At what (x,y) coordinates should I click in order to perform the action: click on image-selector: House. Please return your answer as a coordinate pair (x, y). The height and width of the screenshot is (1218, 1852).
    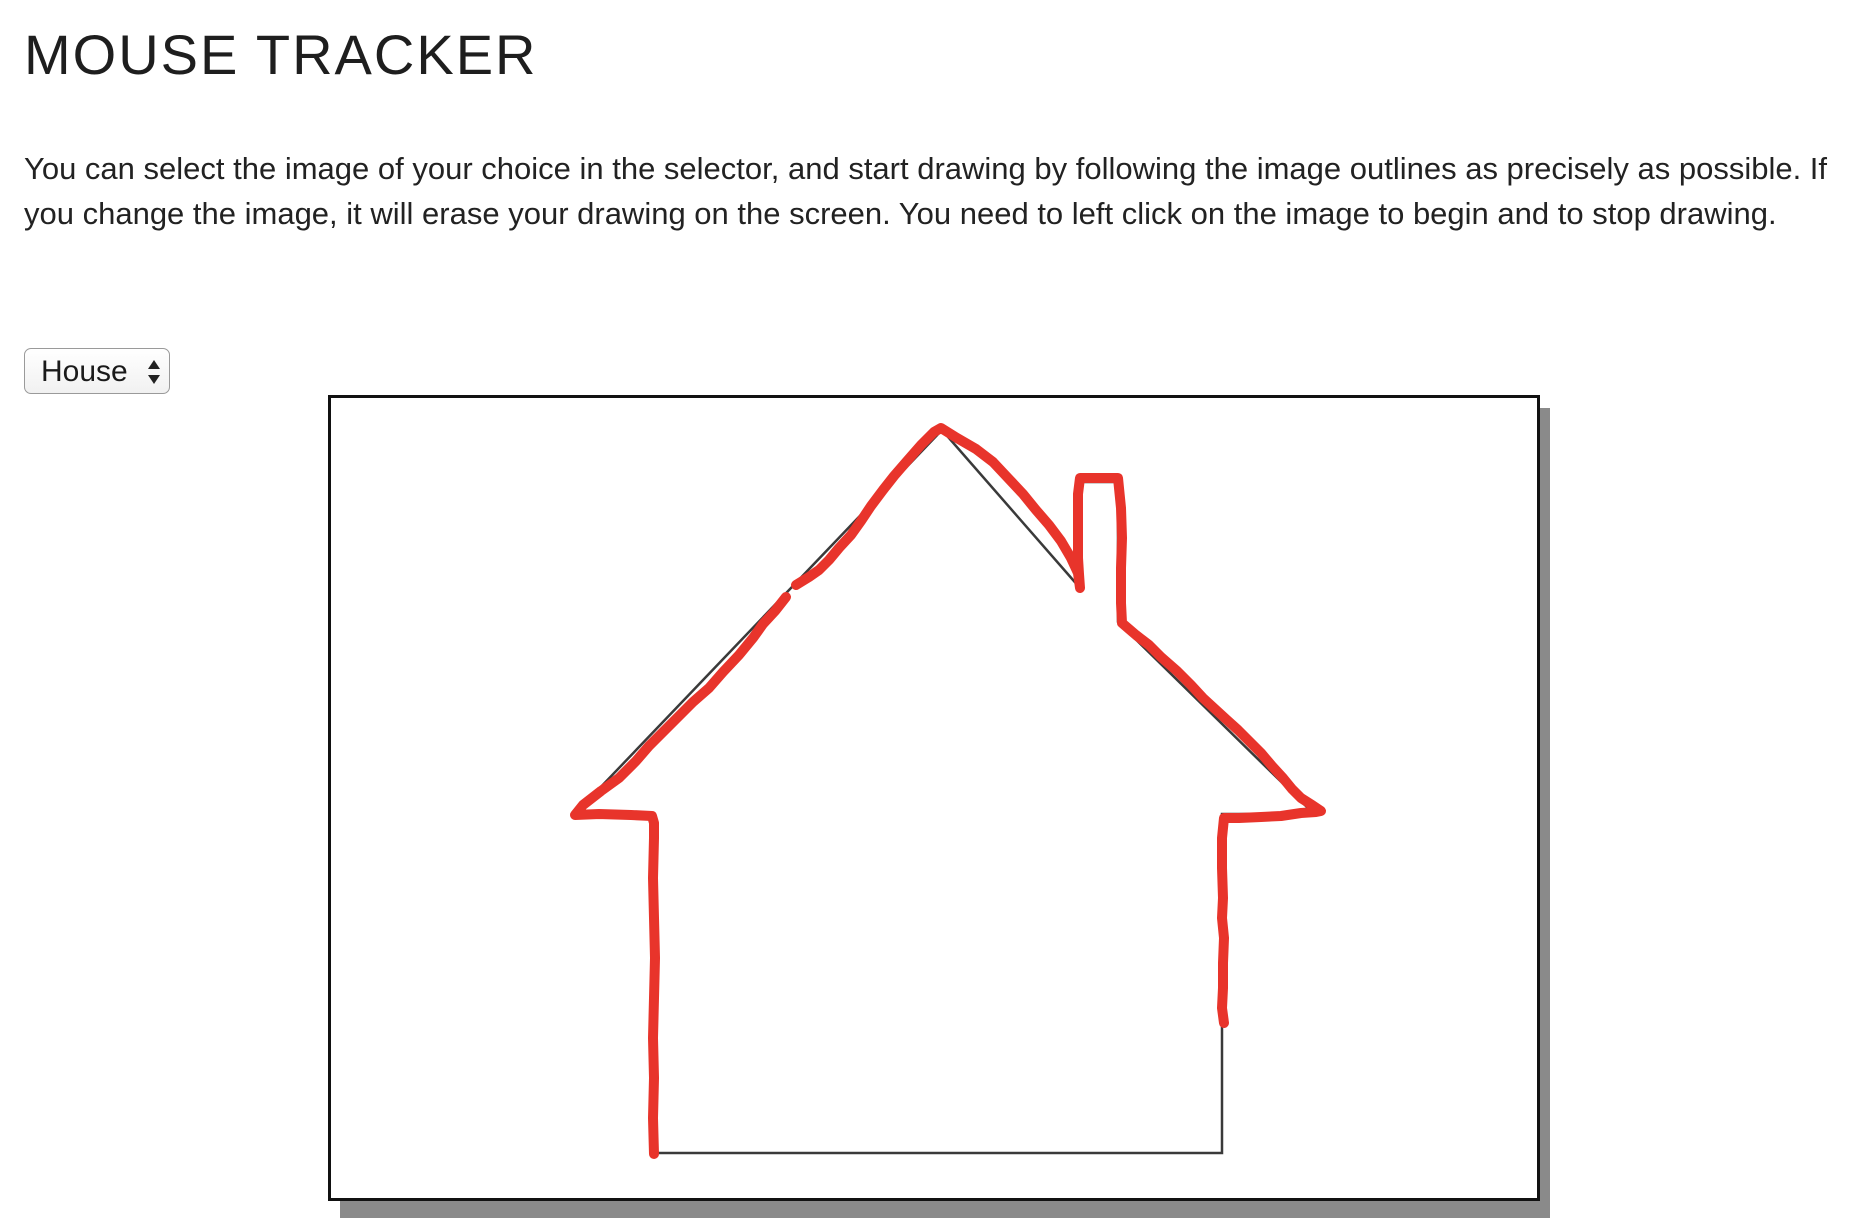
    Looking at the image, I should click on (97, 371).